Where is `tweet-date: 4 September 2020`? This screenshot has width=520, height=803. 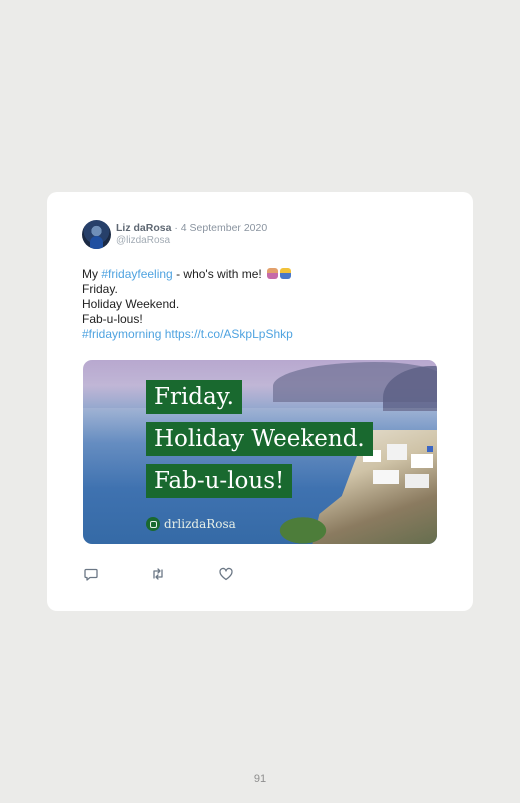 tweet-date: 4 September 2020 is located at coordinates (224, 228).